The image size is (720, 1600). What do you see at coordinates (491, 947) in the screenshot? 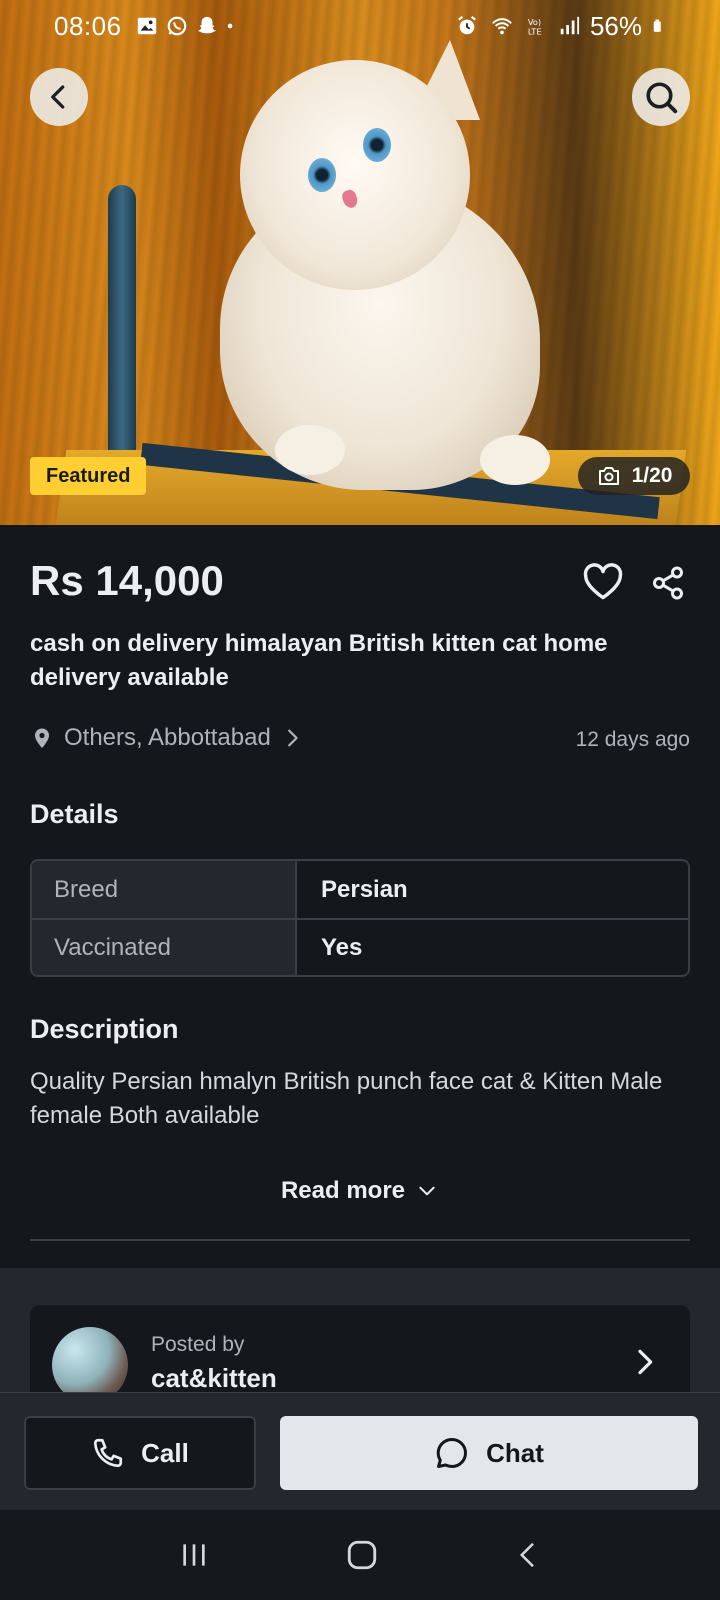
I see `detail-value: Yes` at bounding box center [491, 947].